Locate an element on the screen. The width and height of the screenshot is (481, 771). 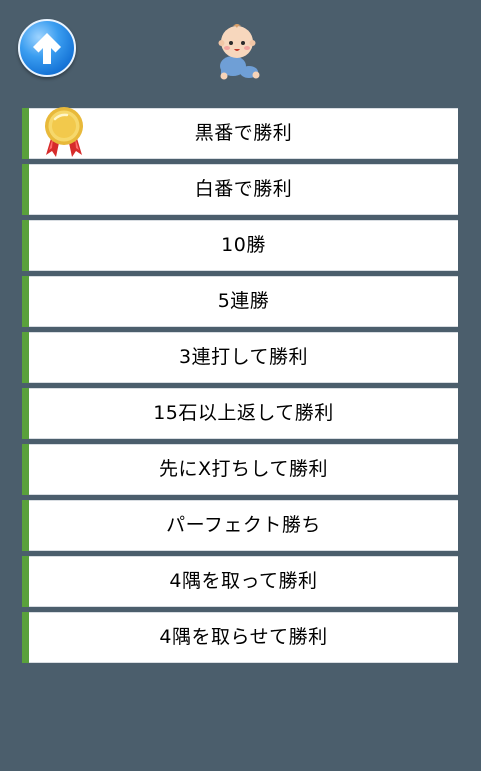
achievement-item-5-streak: 5連勝 is located at coordinates (240, 301).